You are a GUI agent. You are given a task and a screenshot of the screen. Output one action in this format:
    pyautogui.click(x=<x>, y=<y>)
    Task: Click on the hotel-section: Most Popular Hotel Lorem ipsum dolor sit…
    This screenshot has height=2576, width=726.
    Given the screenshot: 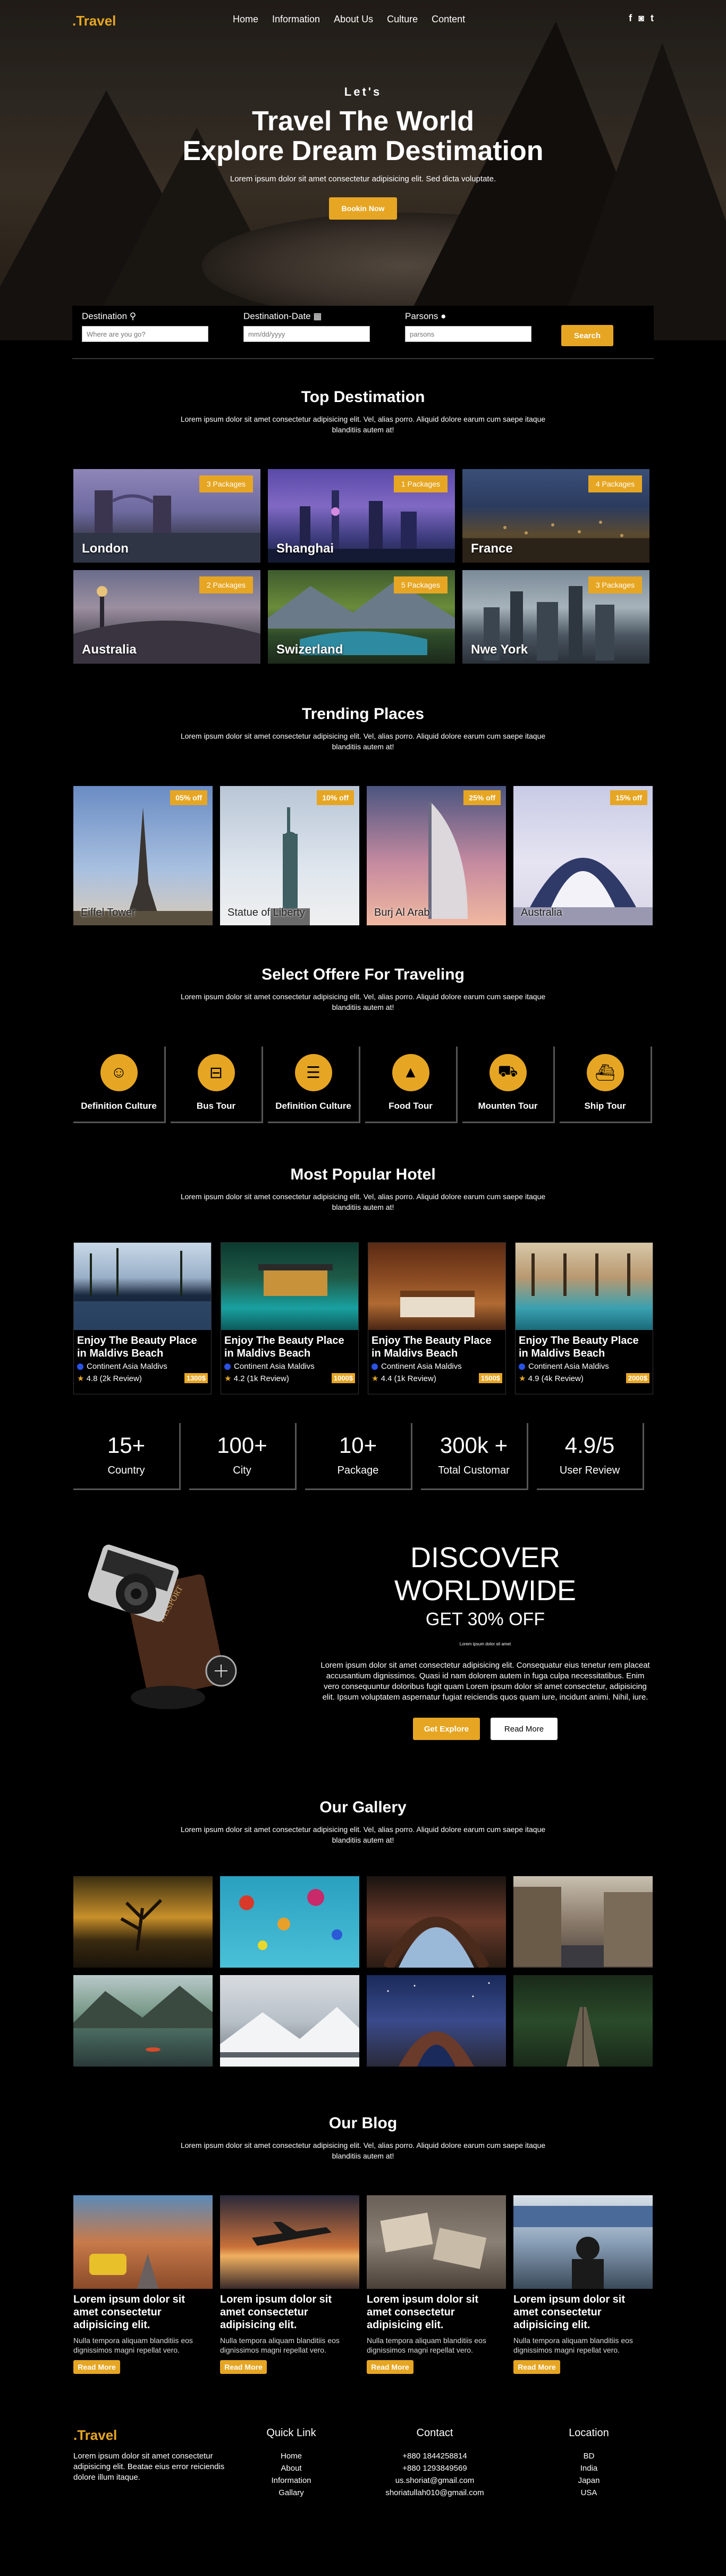 What is the action you would take?
    pyautogui.click(x=363, y=1328)
    